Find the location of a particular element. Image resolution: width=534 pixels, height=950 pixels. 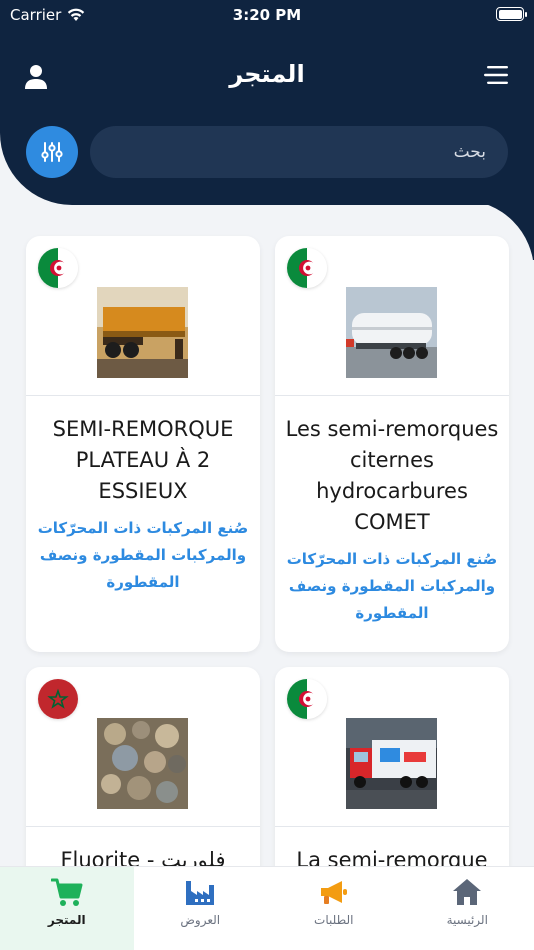

factory-icon is located at coordinates (200, 893).